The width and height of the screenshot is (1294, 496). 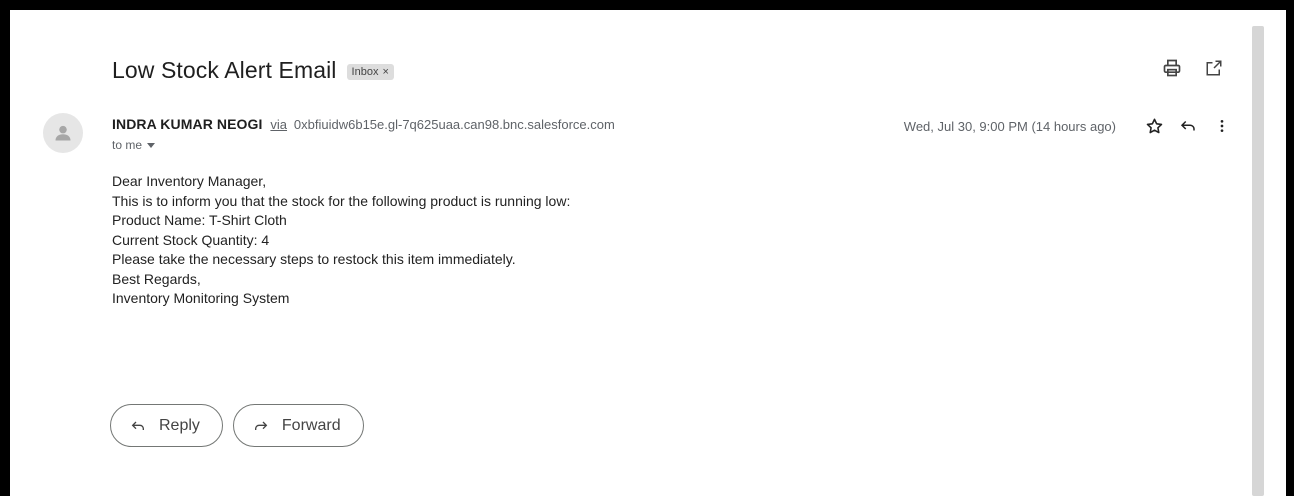 I want to click on reply-actions: Reply Forward, so click(x=237, y=425).